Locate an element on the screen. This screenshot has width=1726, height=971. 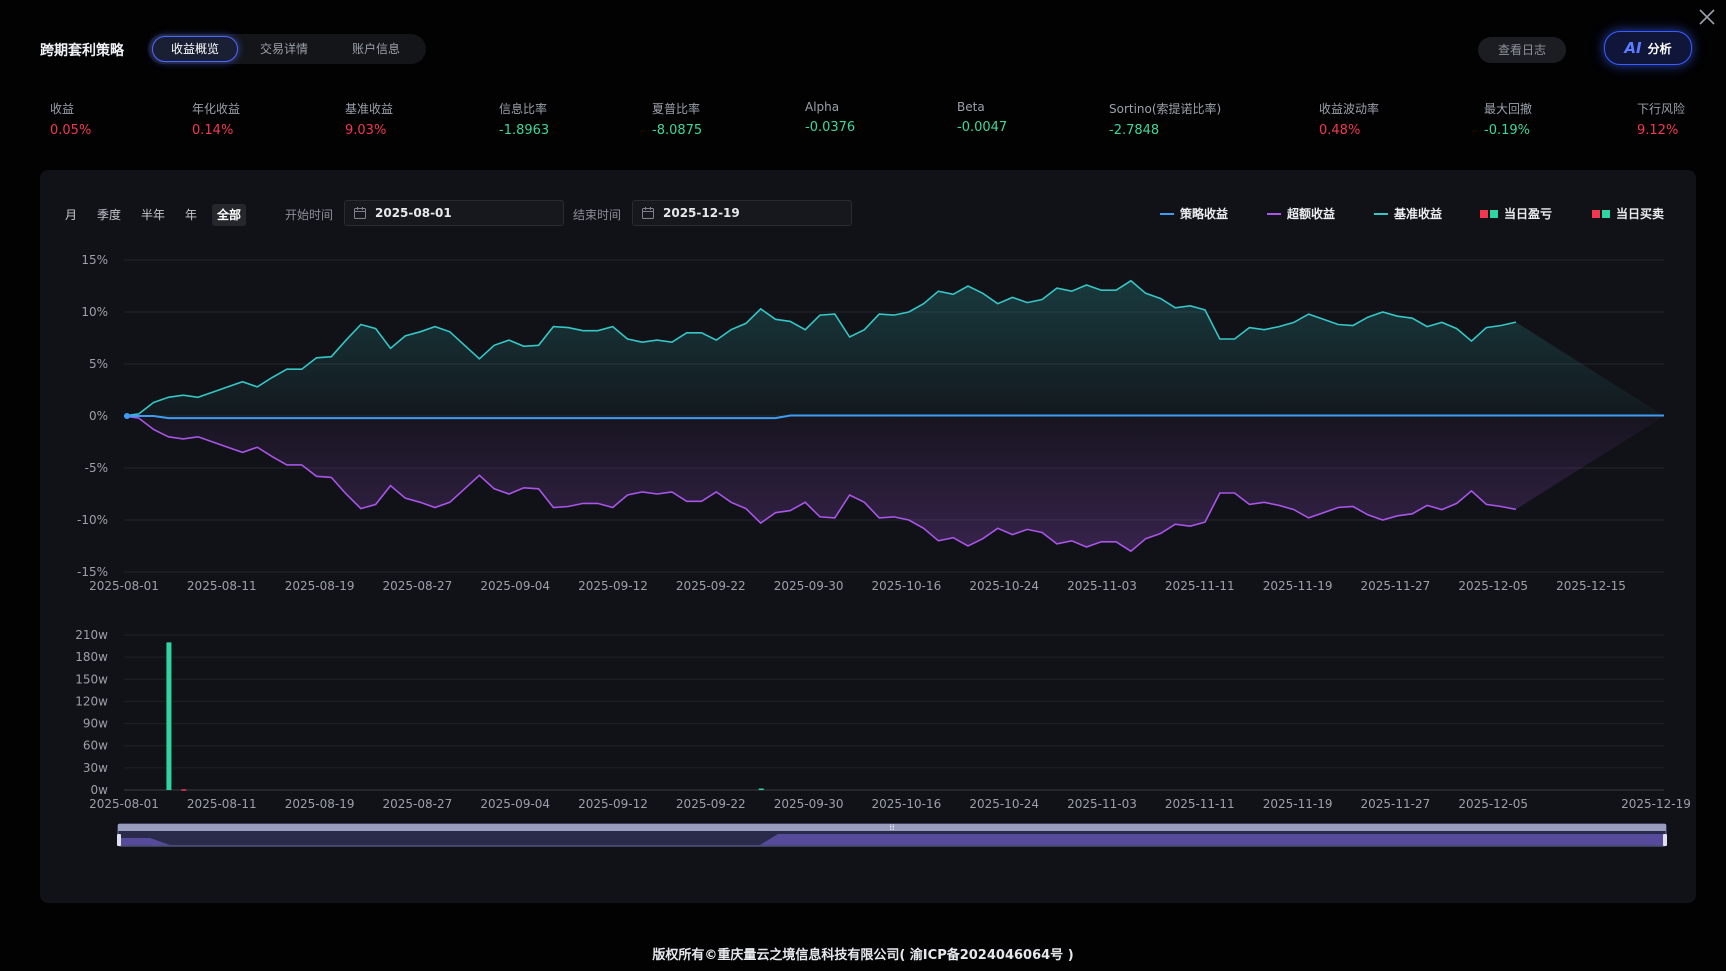
y-tick-label: 30w is located at coordinates (95, 768).